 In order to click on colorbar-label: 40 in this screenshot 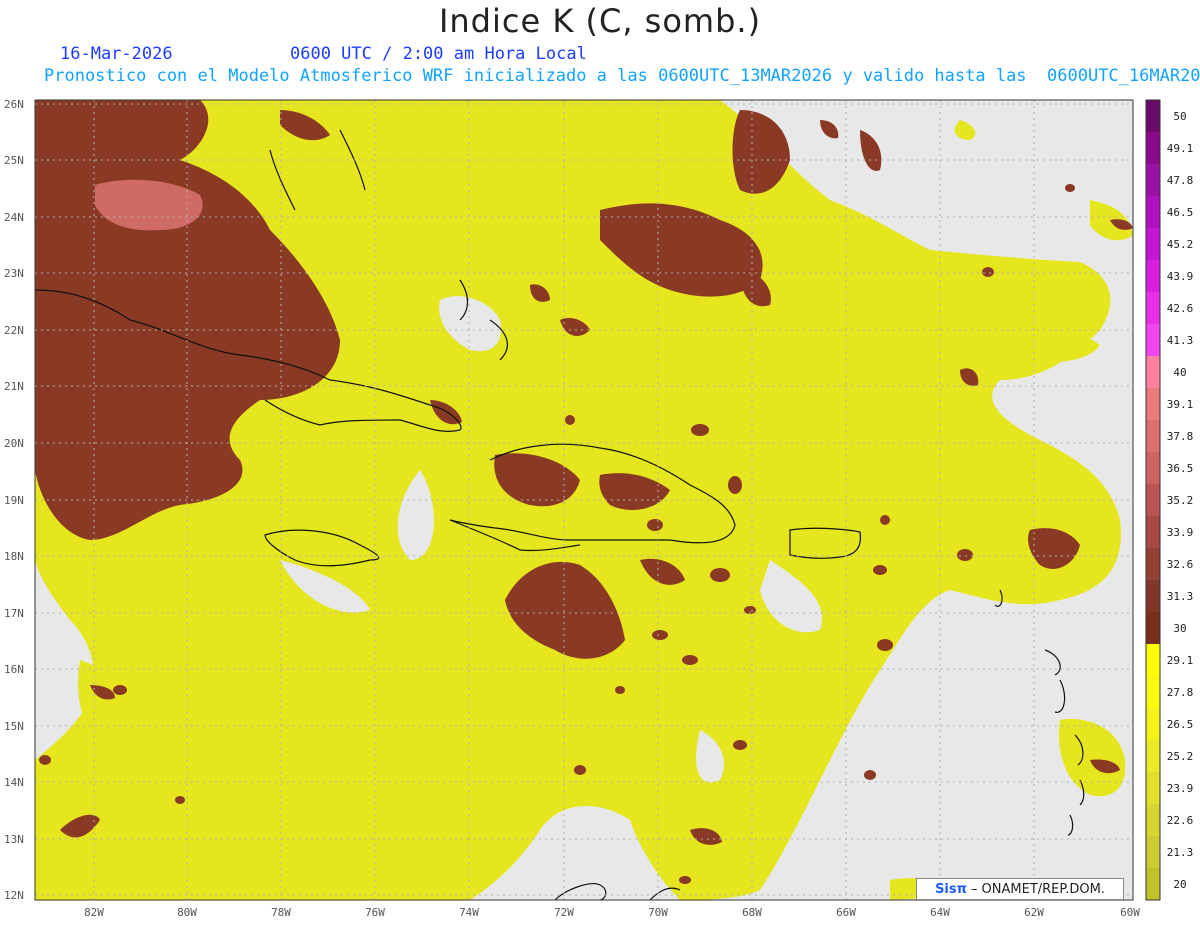, I will do `click(1179, 372)`.